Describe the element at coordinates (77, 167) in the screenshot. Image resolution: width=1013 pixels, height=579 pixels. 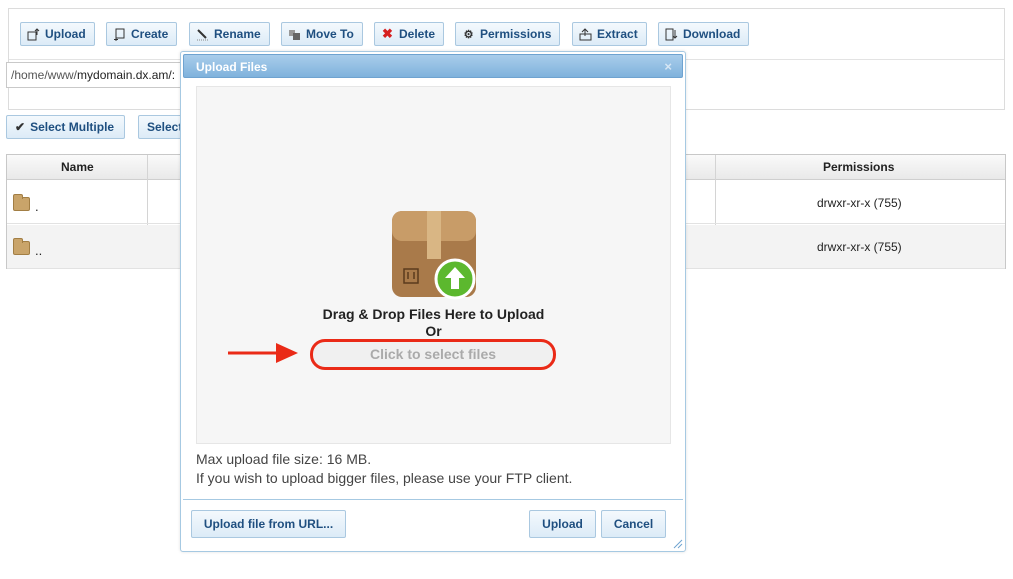
I see `column-header-name: Name` at that location.